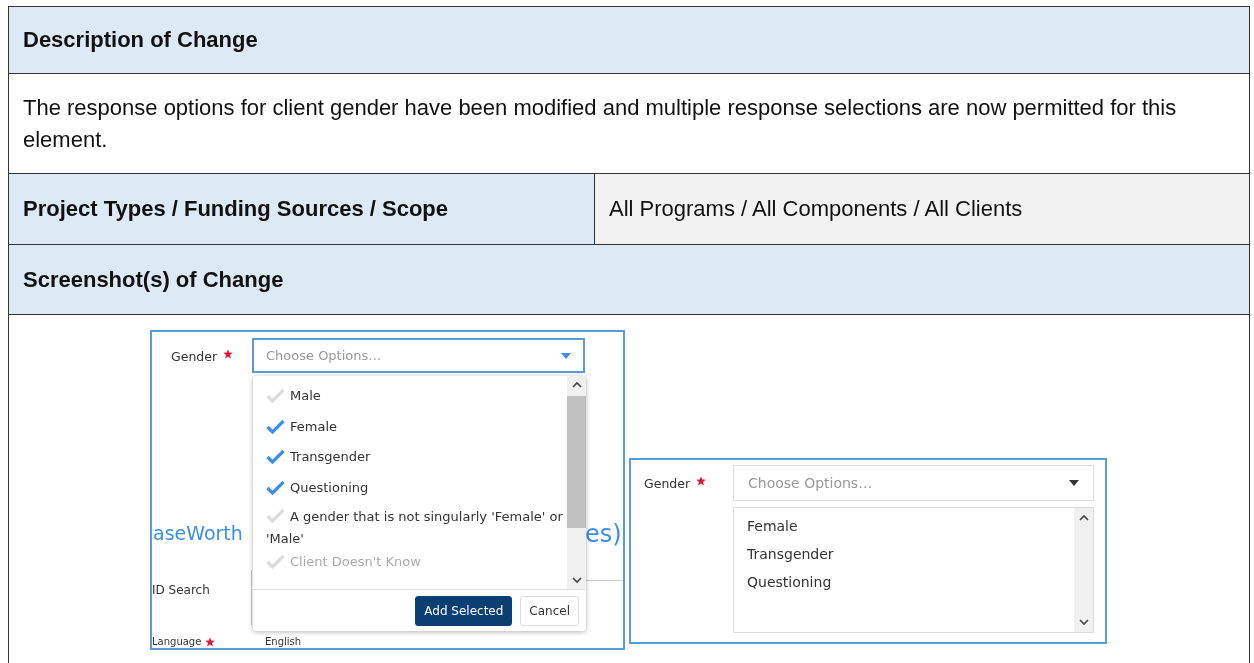 This screenshot has width=1254, height=663. I want to click on option-item: A gender that is not singularly 'Female' or 'Male', so click(416, 528).